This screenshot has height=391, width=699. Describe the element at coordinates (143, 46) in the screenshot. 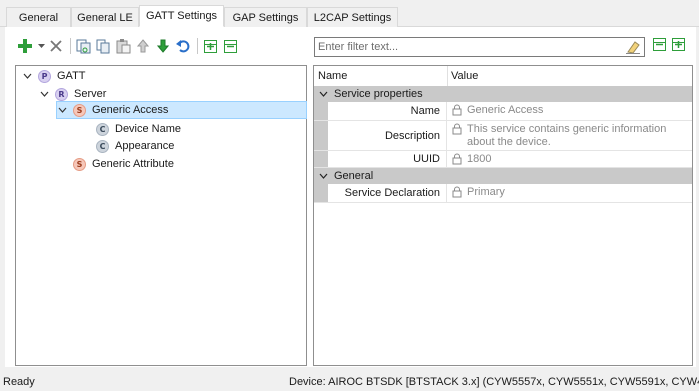

I see `move-up-icon` at that location.